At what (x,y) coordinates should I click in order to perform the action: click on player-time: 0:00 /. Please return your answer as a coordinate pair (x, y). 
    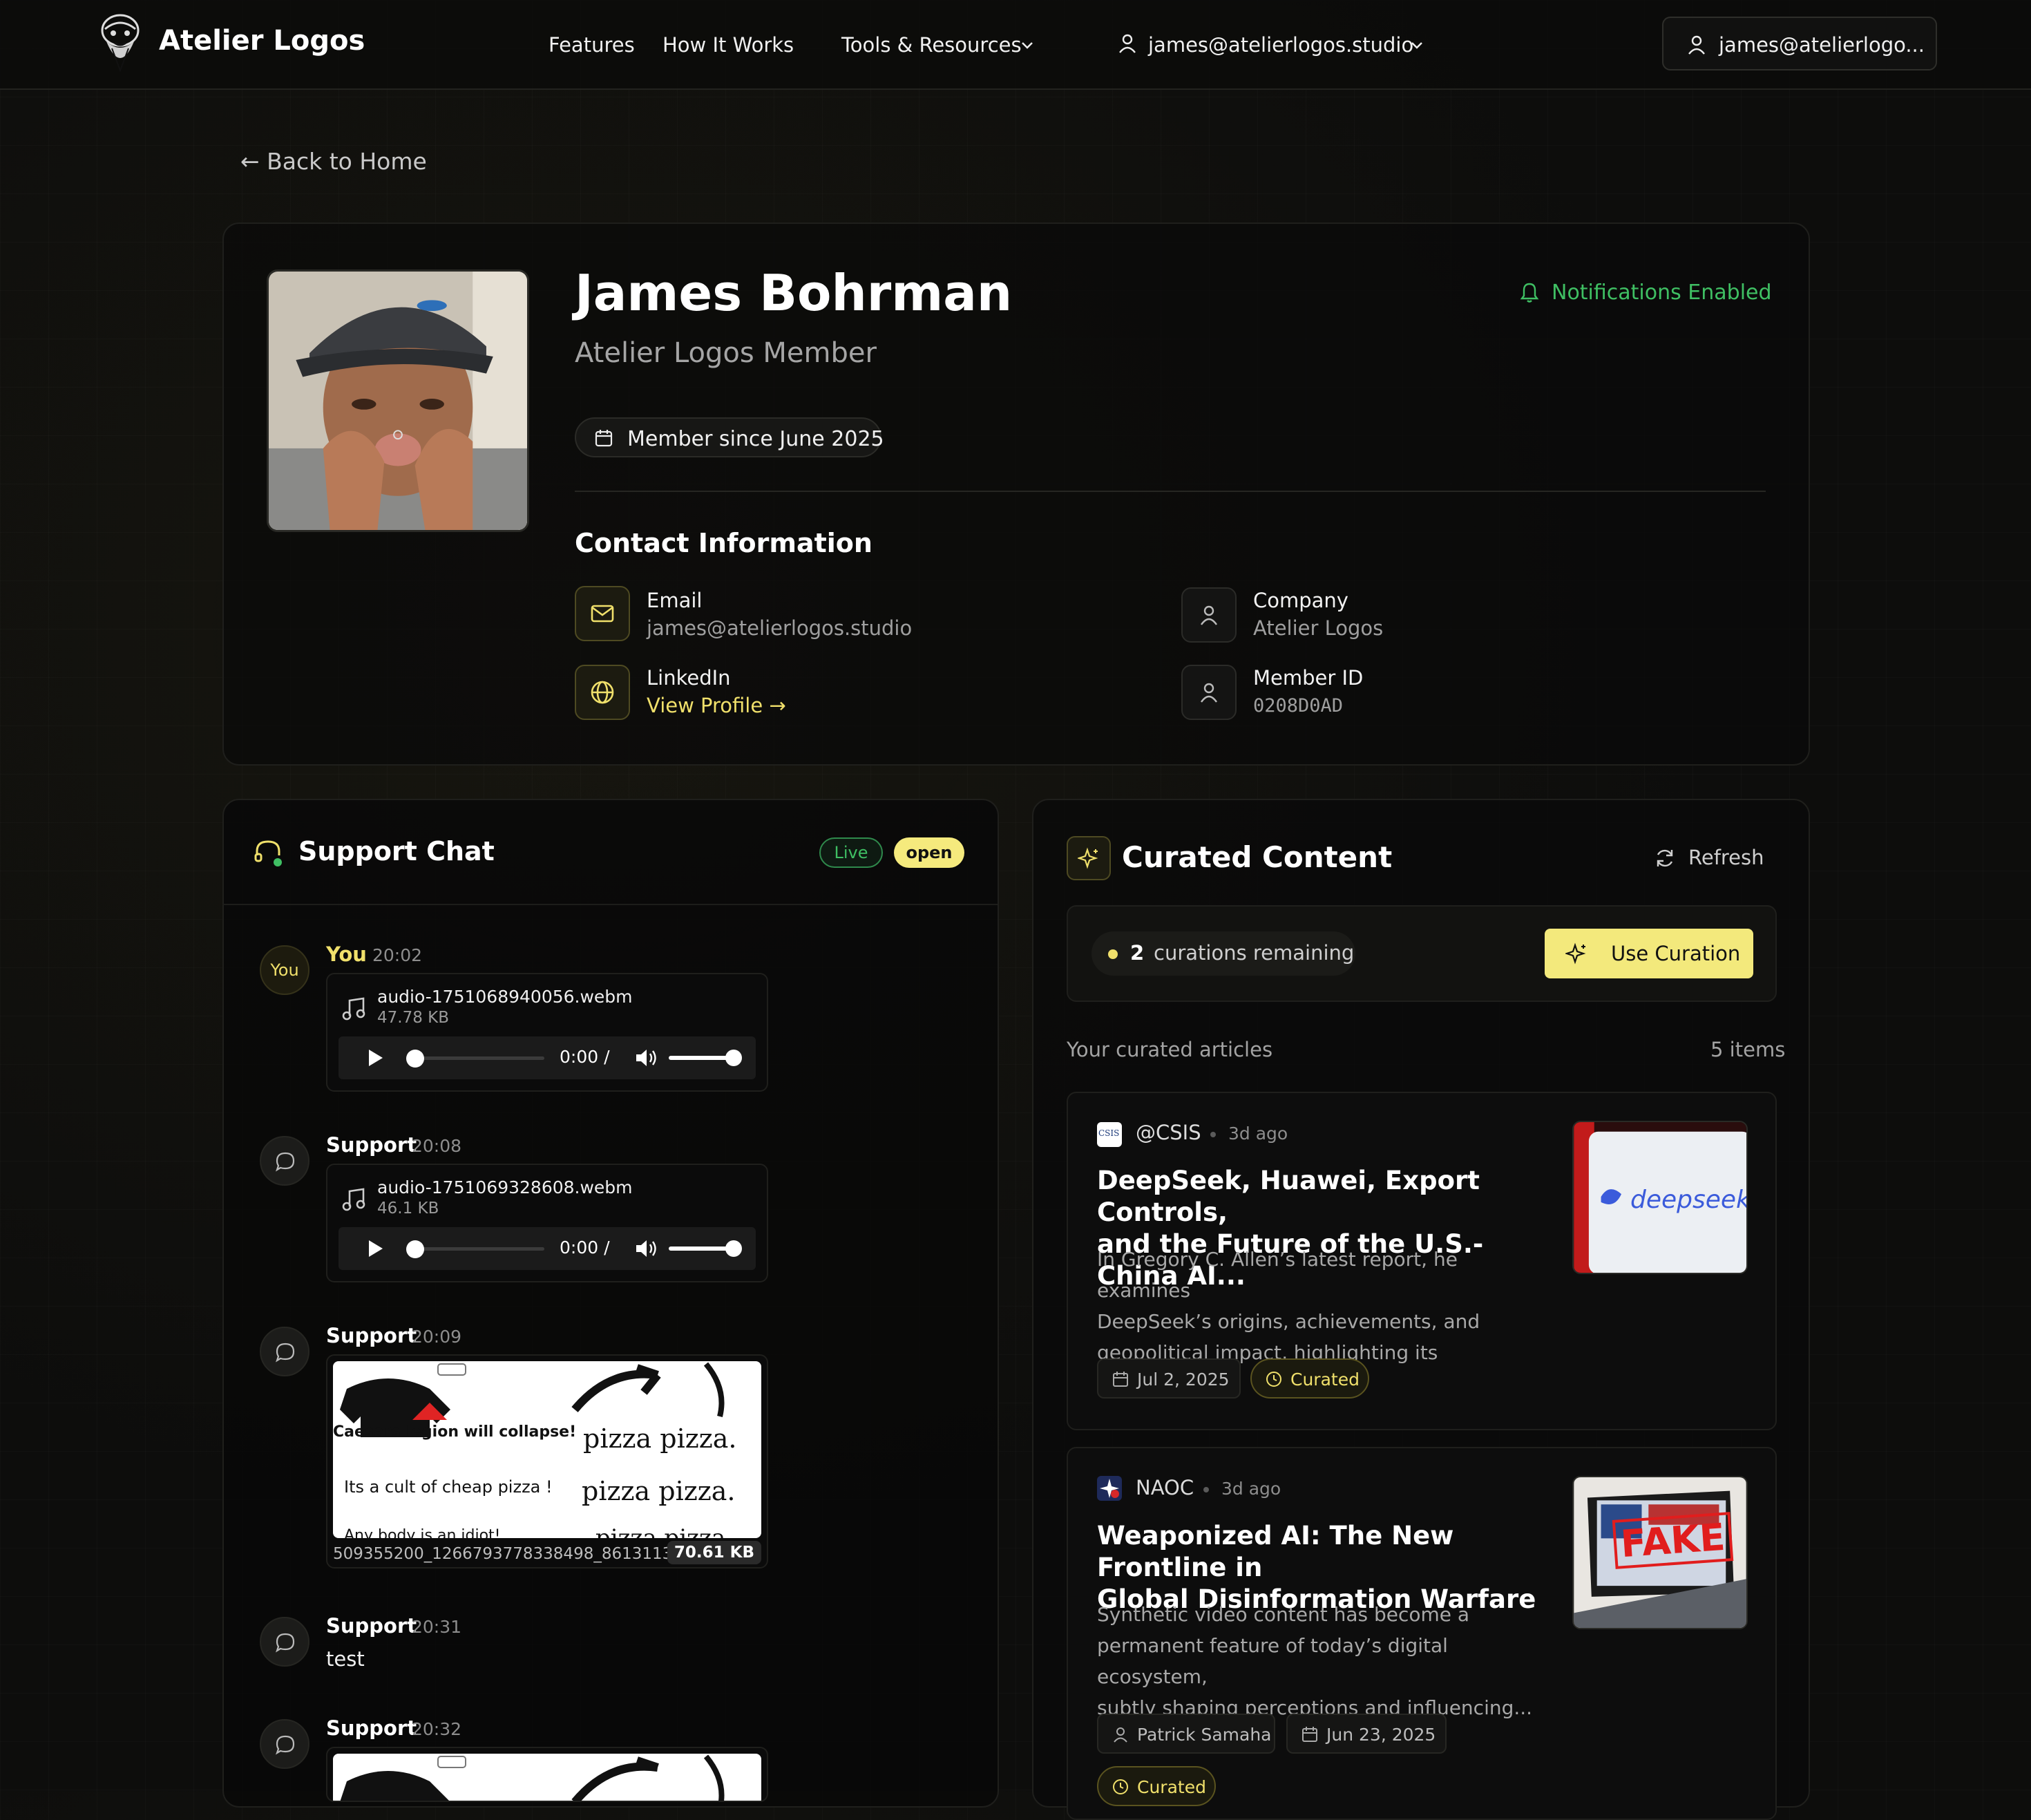
    Looking at the image, I should click on (585, 1248).